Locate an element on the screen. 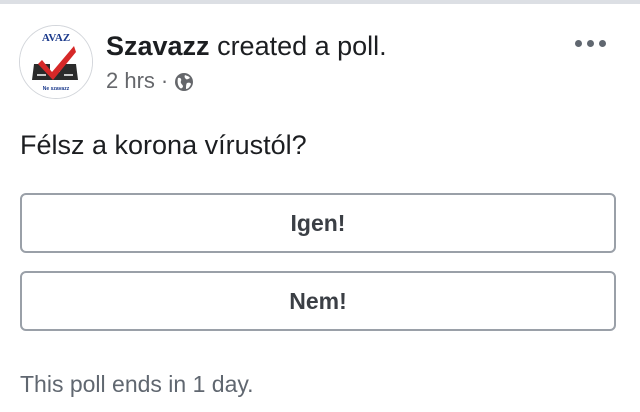 This screenshot has width=640, height=412. szavazz-logo-icon: AVAZ Ne szavazz is located at coordinates (56, 62).